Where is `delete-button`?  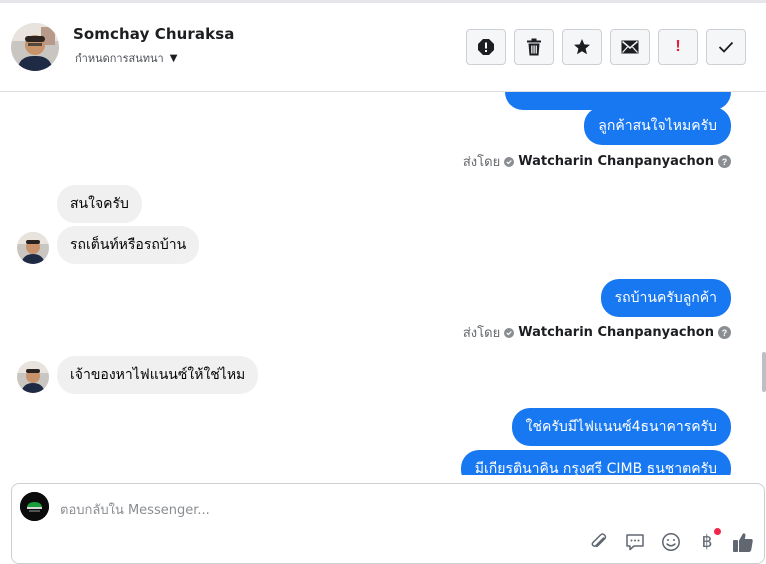
delete-button is located at coordinates (534, 47).